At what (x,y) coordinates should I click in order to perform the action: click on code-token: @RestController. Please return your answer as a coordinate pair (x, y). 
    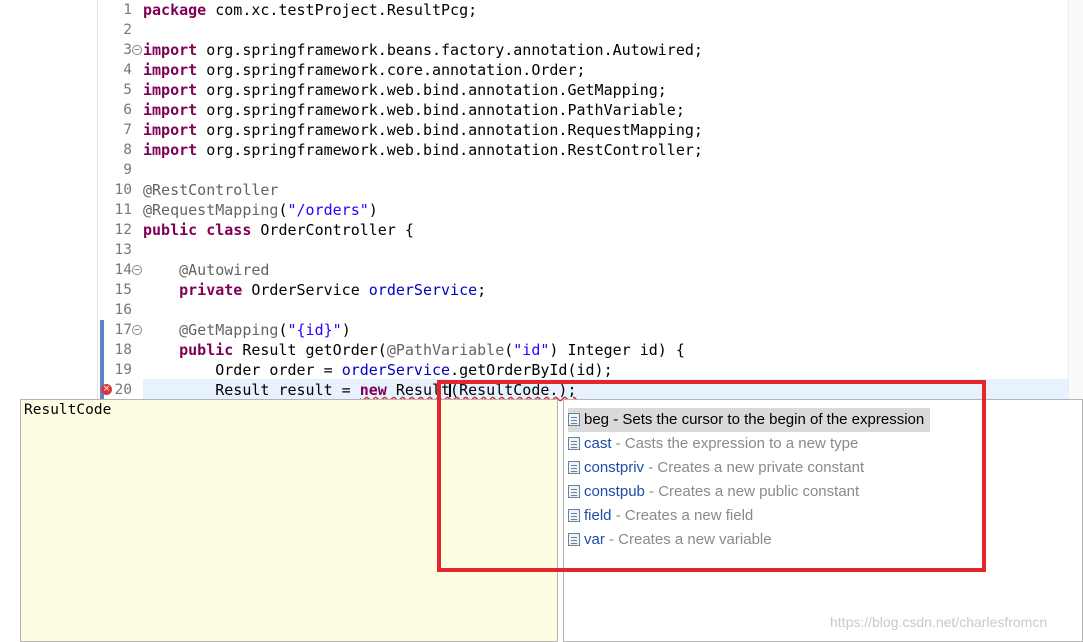
    Looking at the image, I should click on (211, 190).